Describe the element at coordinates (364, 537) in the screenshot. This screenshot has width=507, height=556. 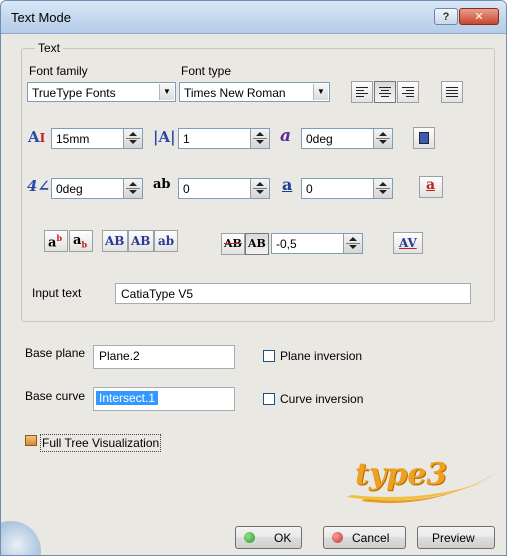
I see `cancel-button: Cancel` at that location.